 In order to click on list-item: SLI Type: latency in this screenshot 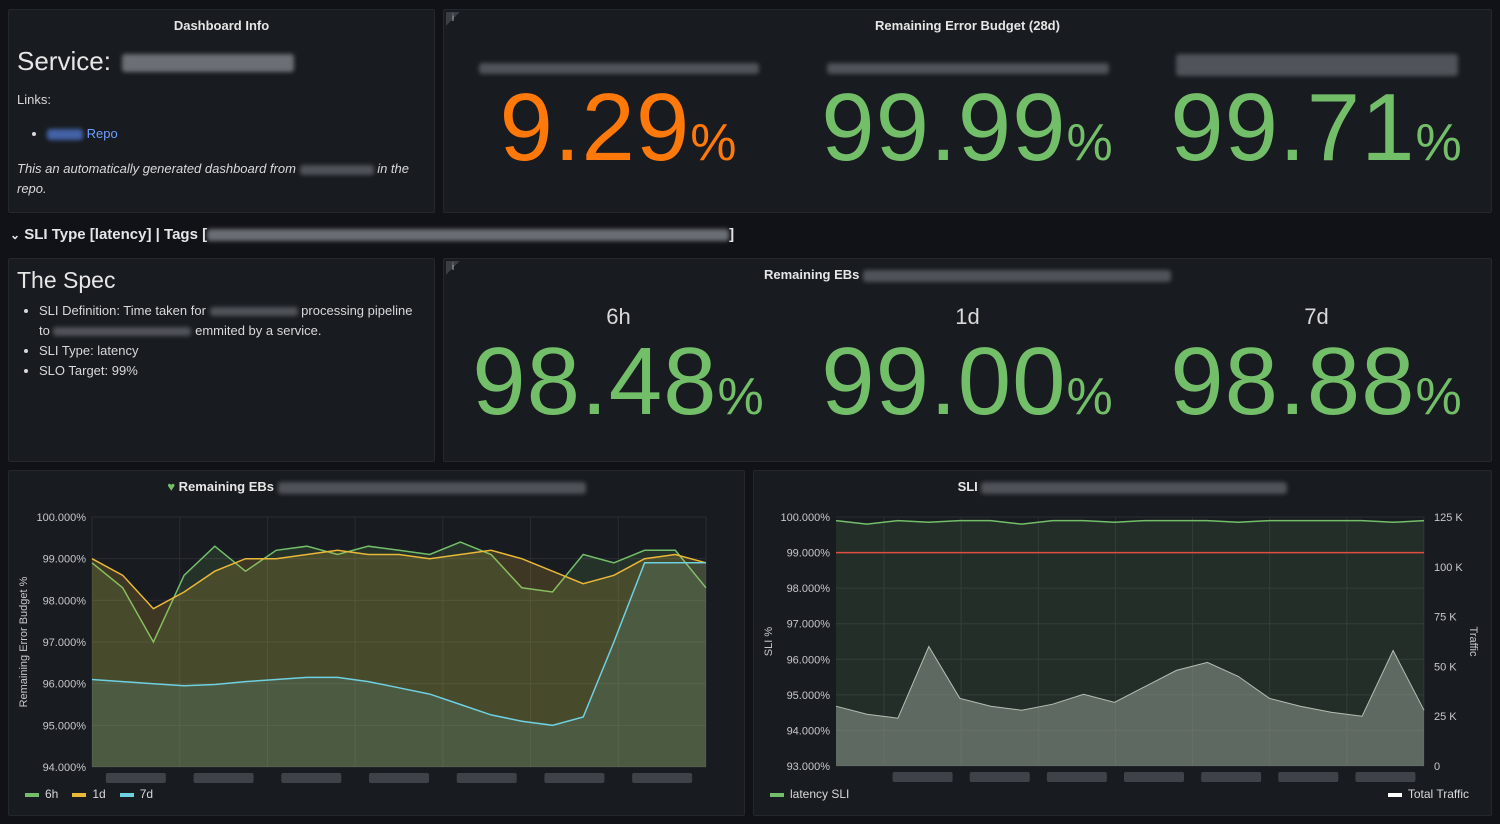, I will do `click(232, 351)`.